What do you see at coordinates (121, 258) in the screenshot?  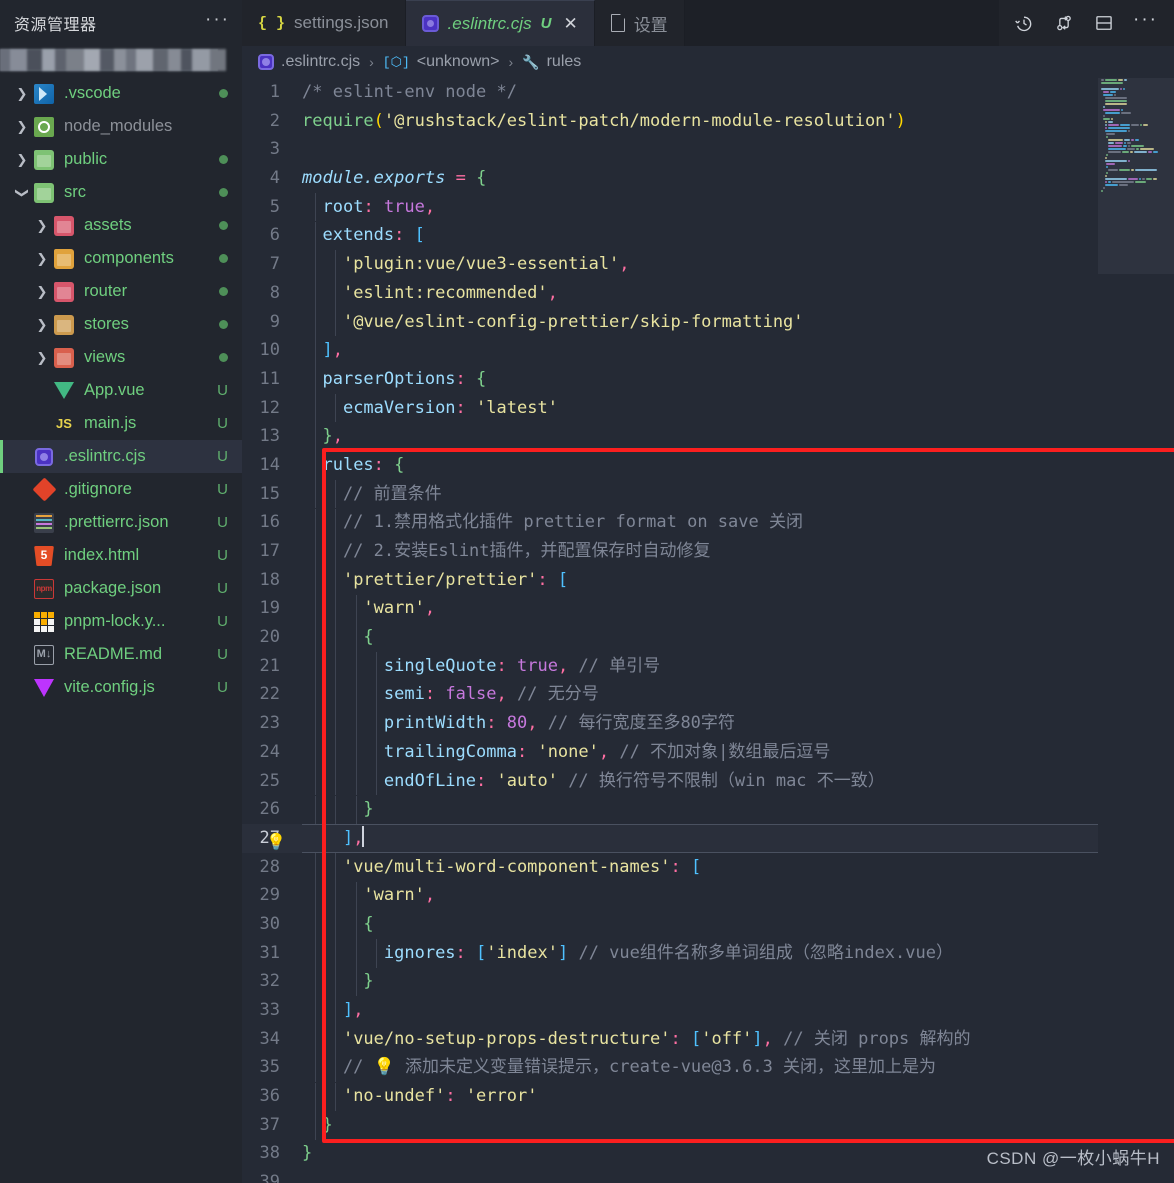 I see `tree-item-components: ❯ components` at bounding box center [121, 258].